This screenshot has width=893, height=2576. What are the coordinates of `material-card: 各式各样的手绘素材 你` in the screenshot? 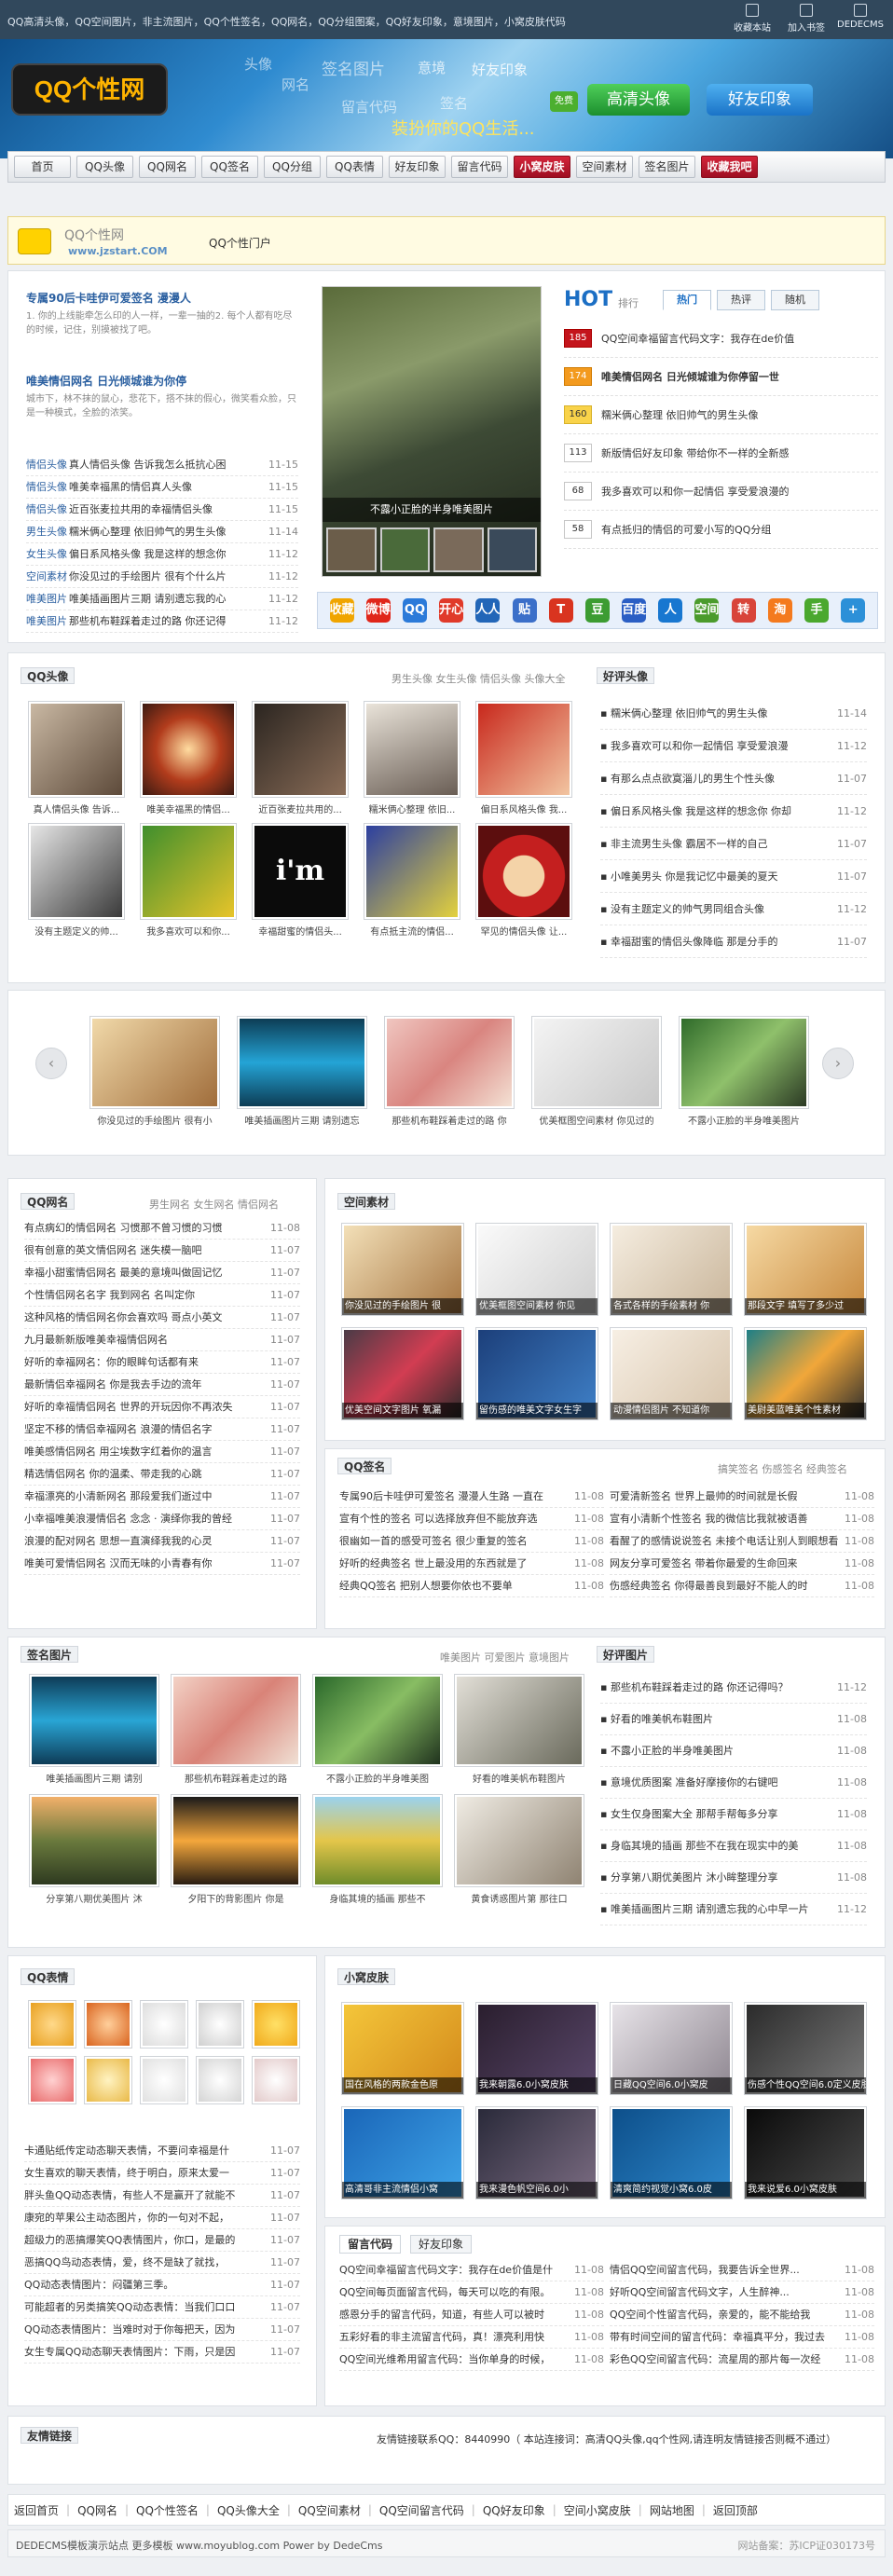 It's located at (671, 1269).